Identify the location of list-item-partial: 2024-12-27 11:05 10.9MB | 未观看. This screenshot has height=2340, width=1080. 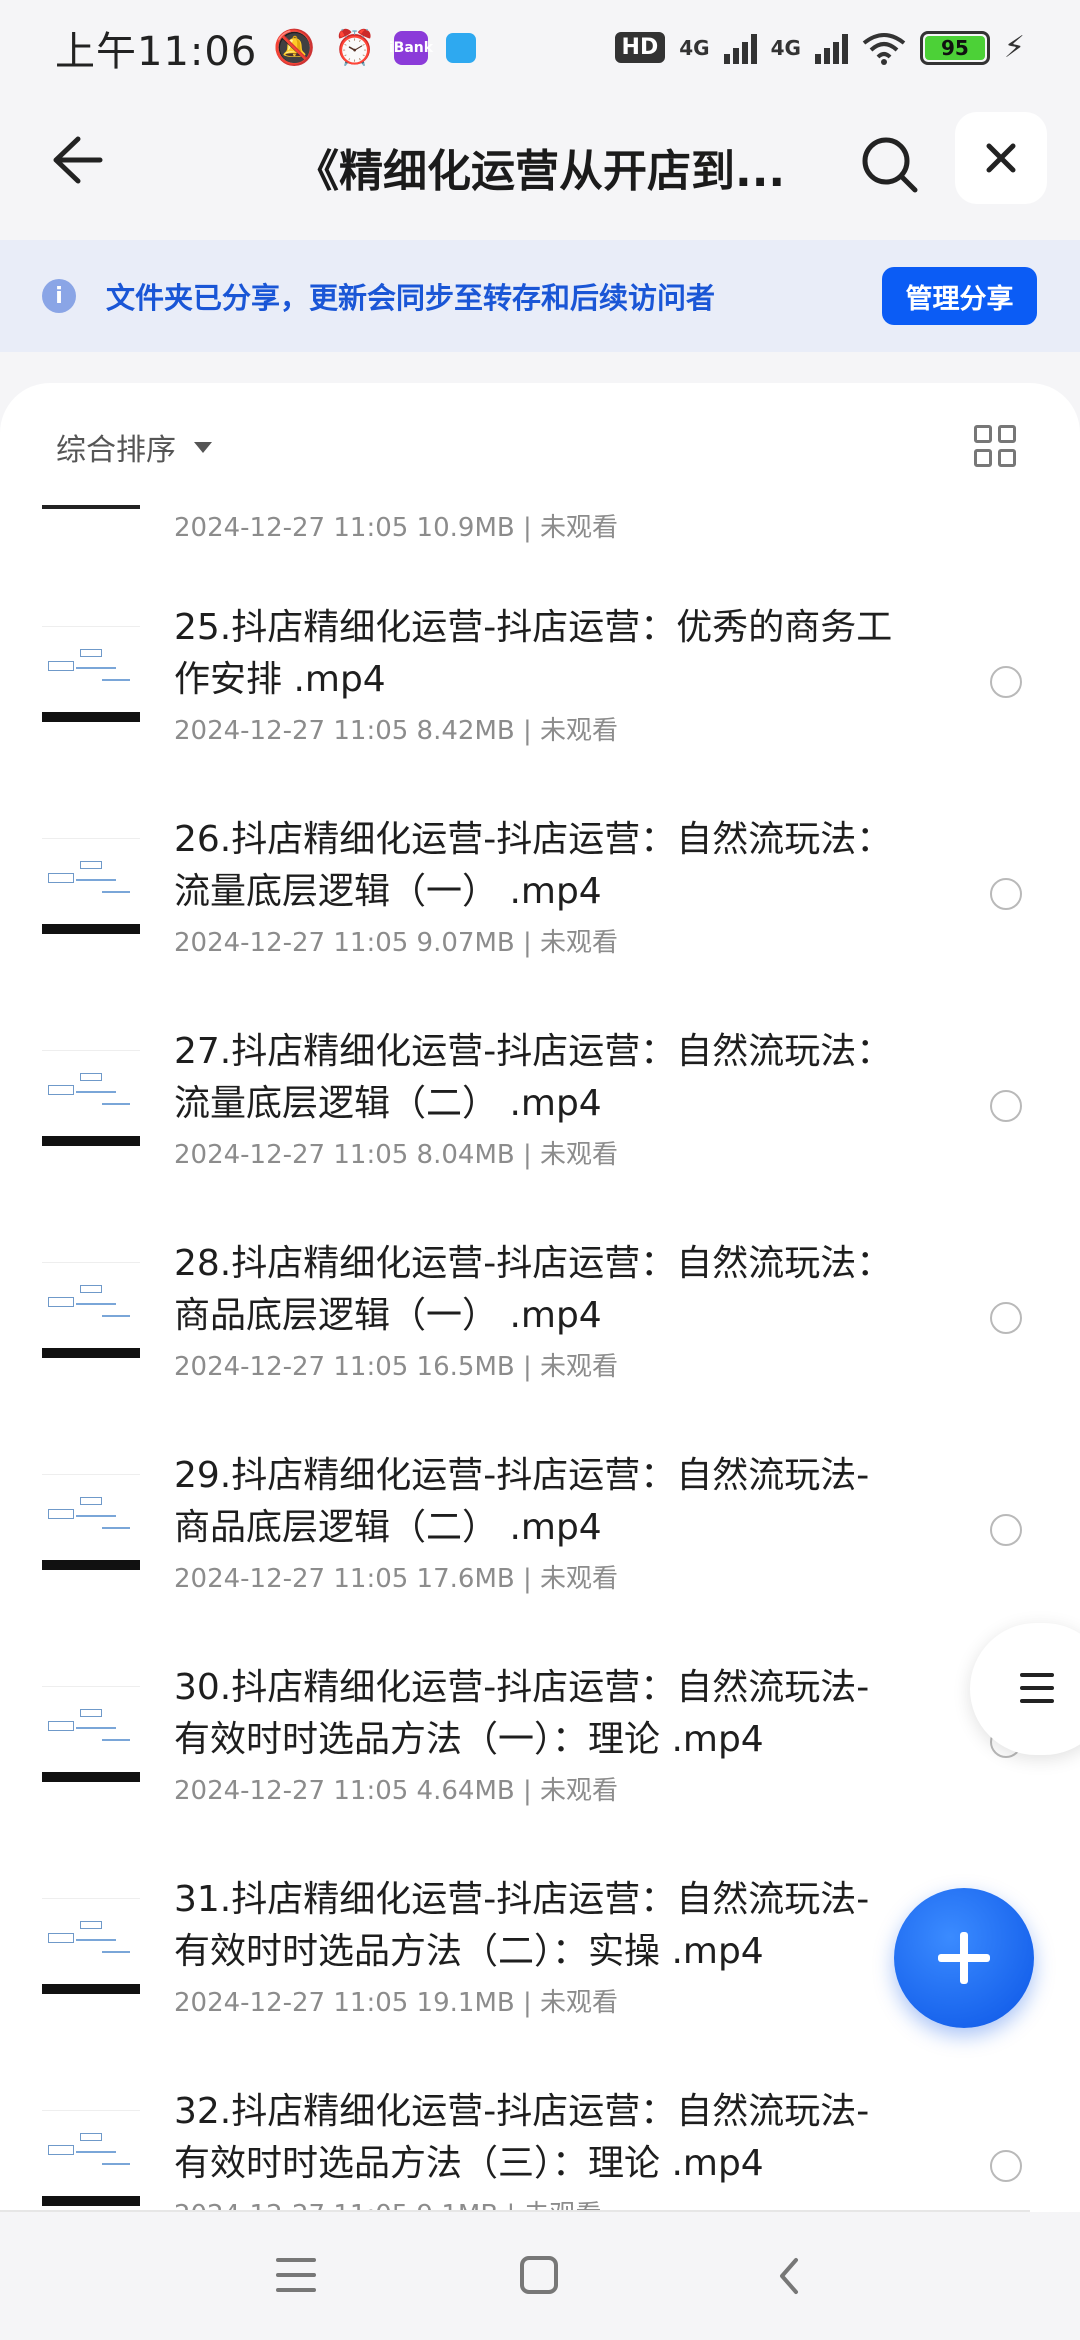
(540, 527).